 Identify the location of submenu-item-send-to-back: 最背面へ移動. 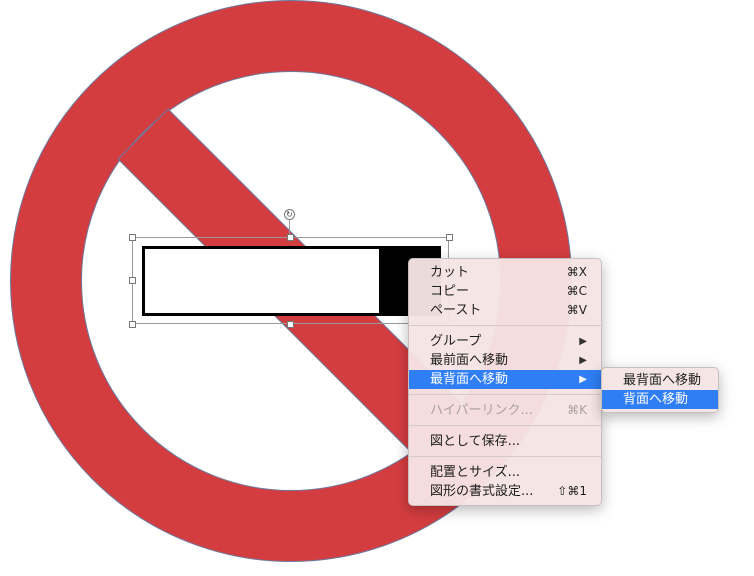
(660, 380).